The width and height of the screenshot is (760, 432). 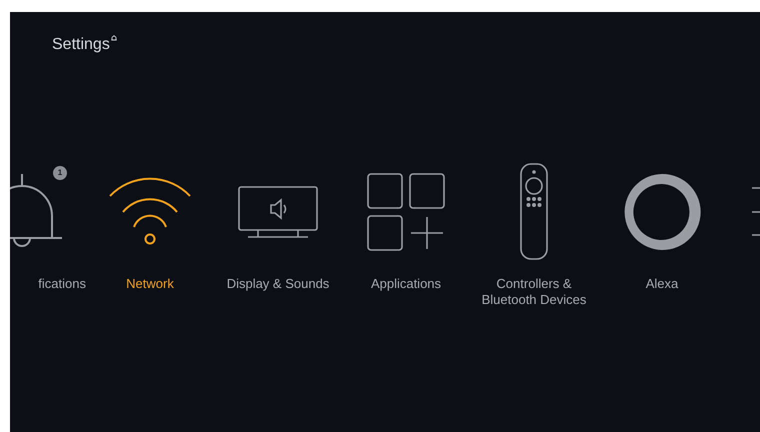 I want to click on list-lines-icon, so click(x=755, y=211).